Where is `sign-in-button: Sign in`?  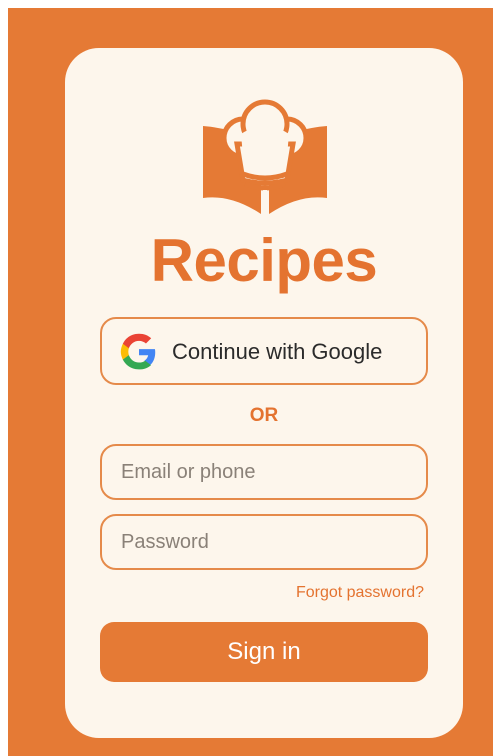
sign-in-button: Sign in is located at coordinates (264, 652).